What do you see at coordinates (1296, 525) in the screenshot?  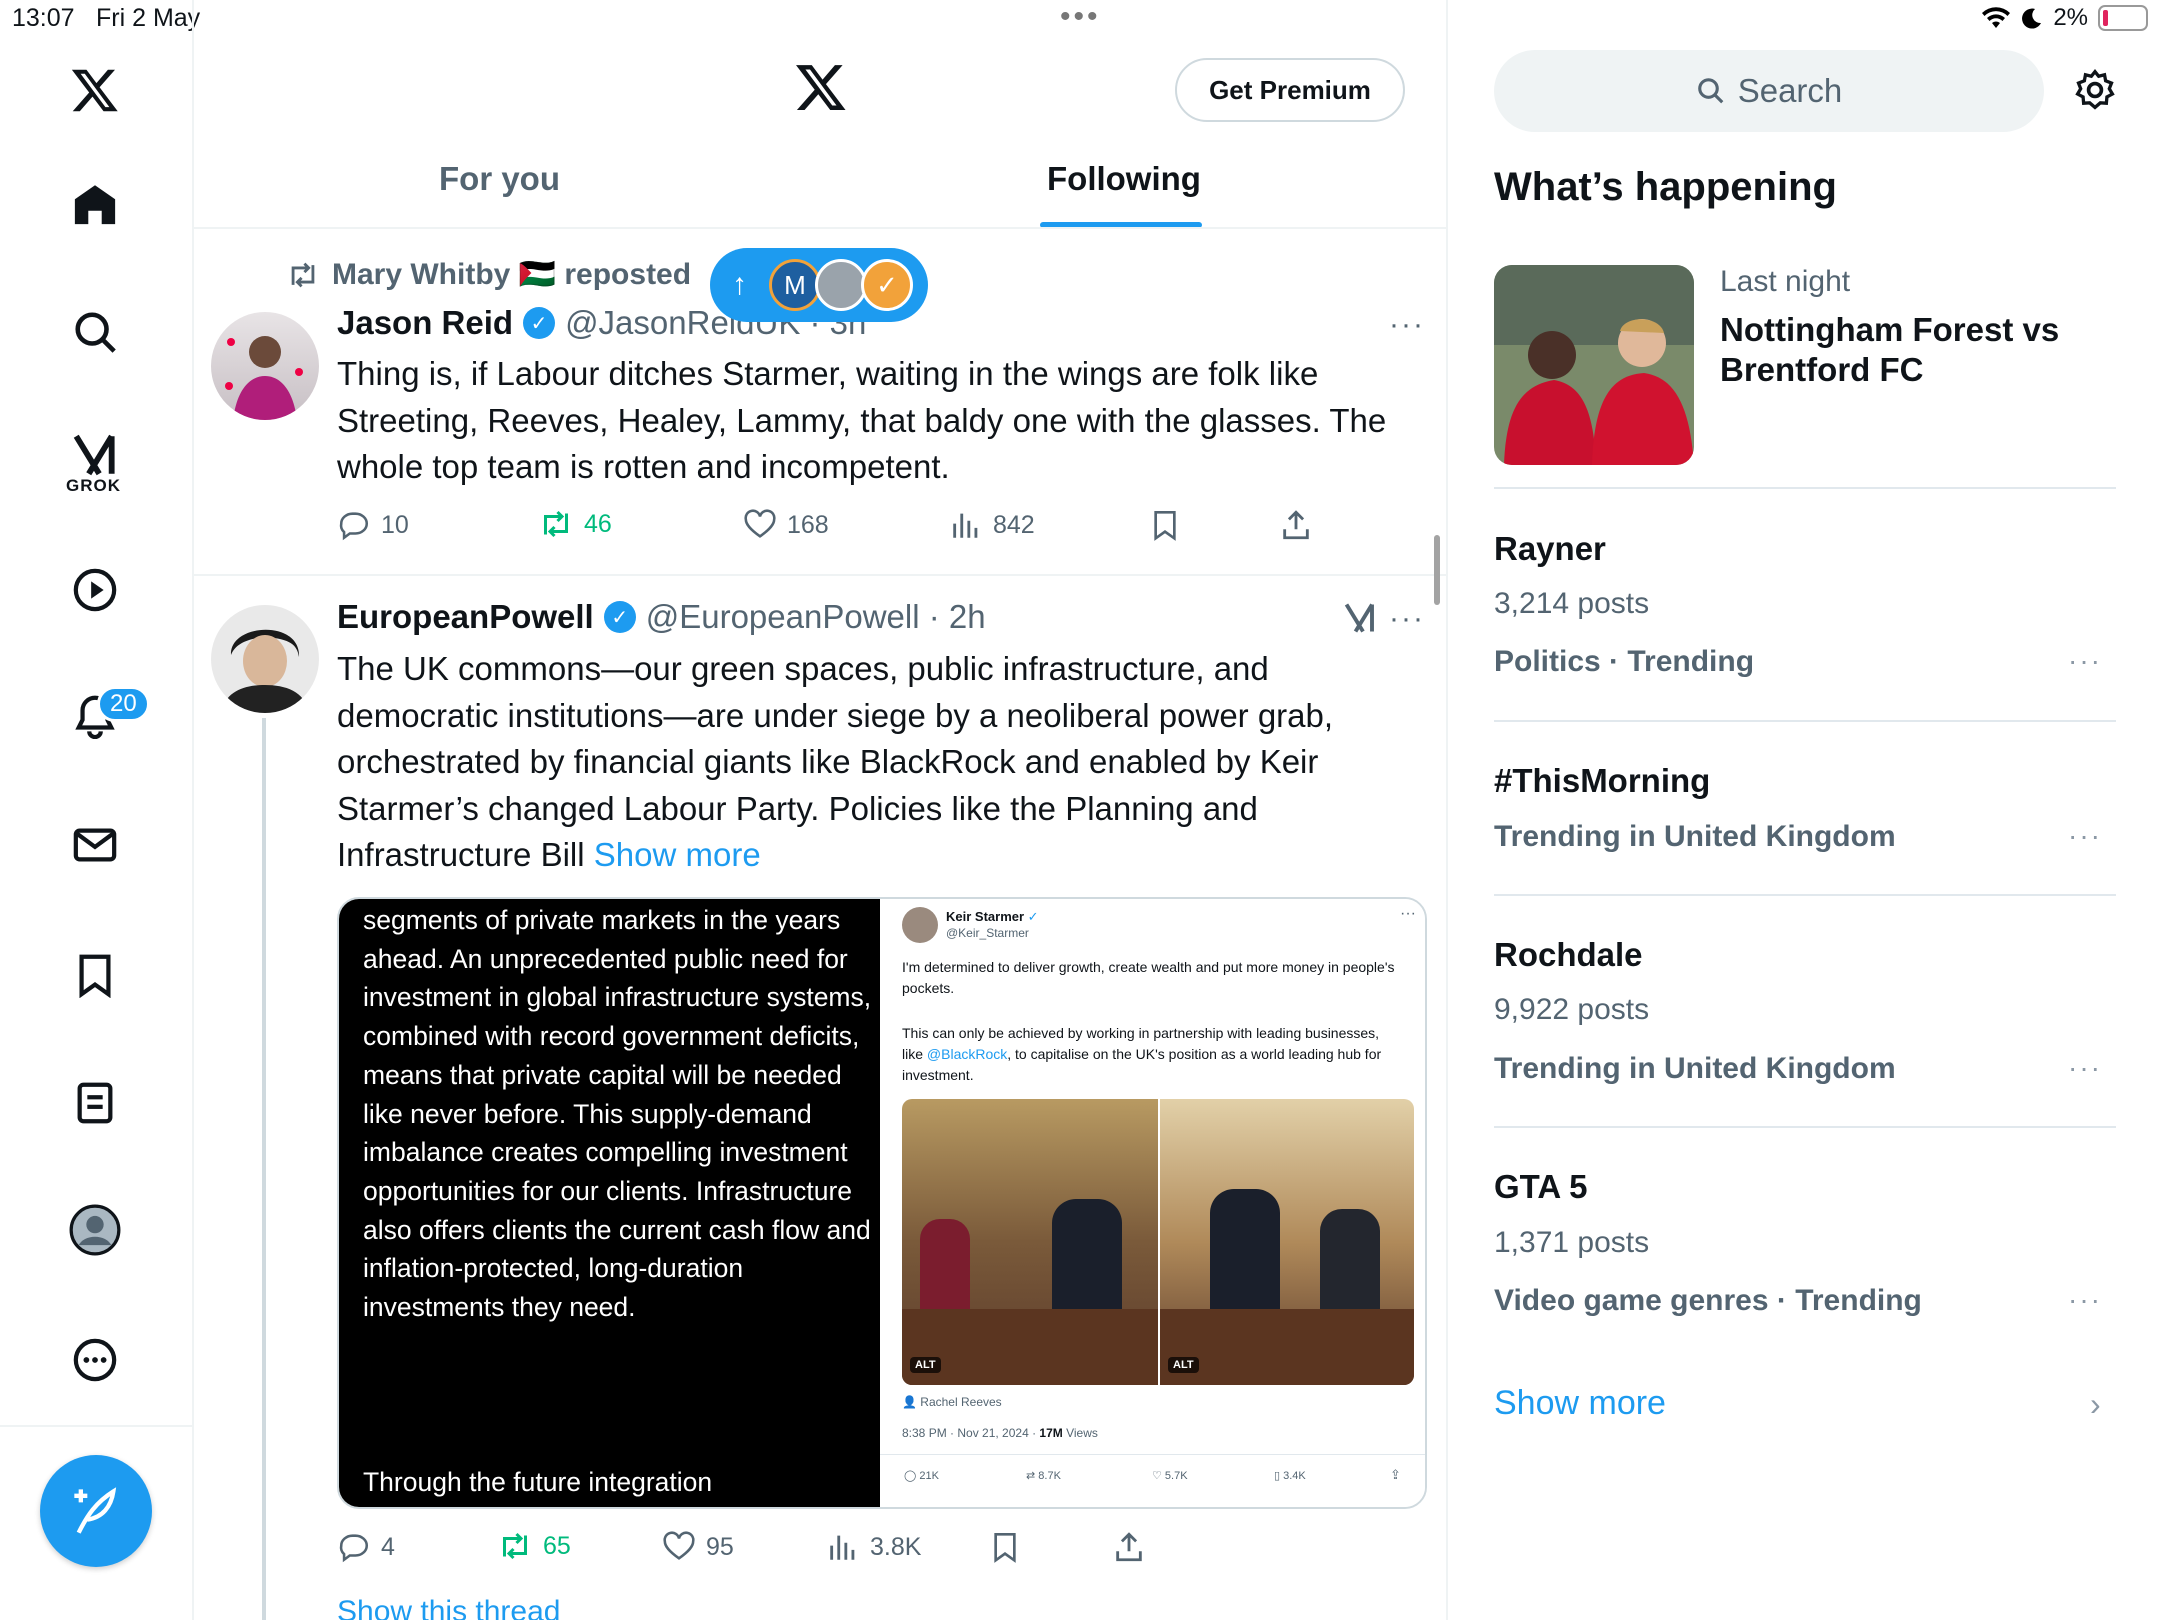 I see `tweet1-share-button` at bounding box center [1296, 525].